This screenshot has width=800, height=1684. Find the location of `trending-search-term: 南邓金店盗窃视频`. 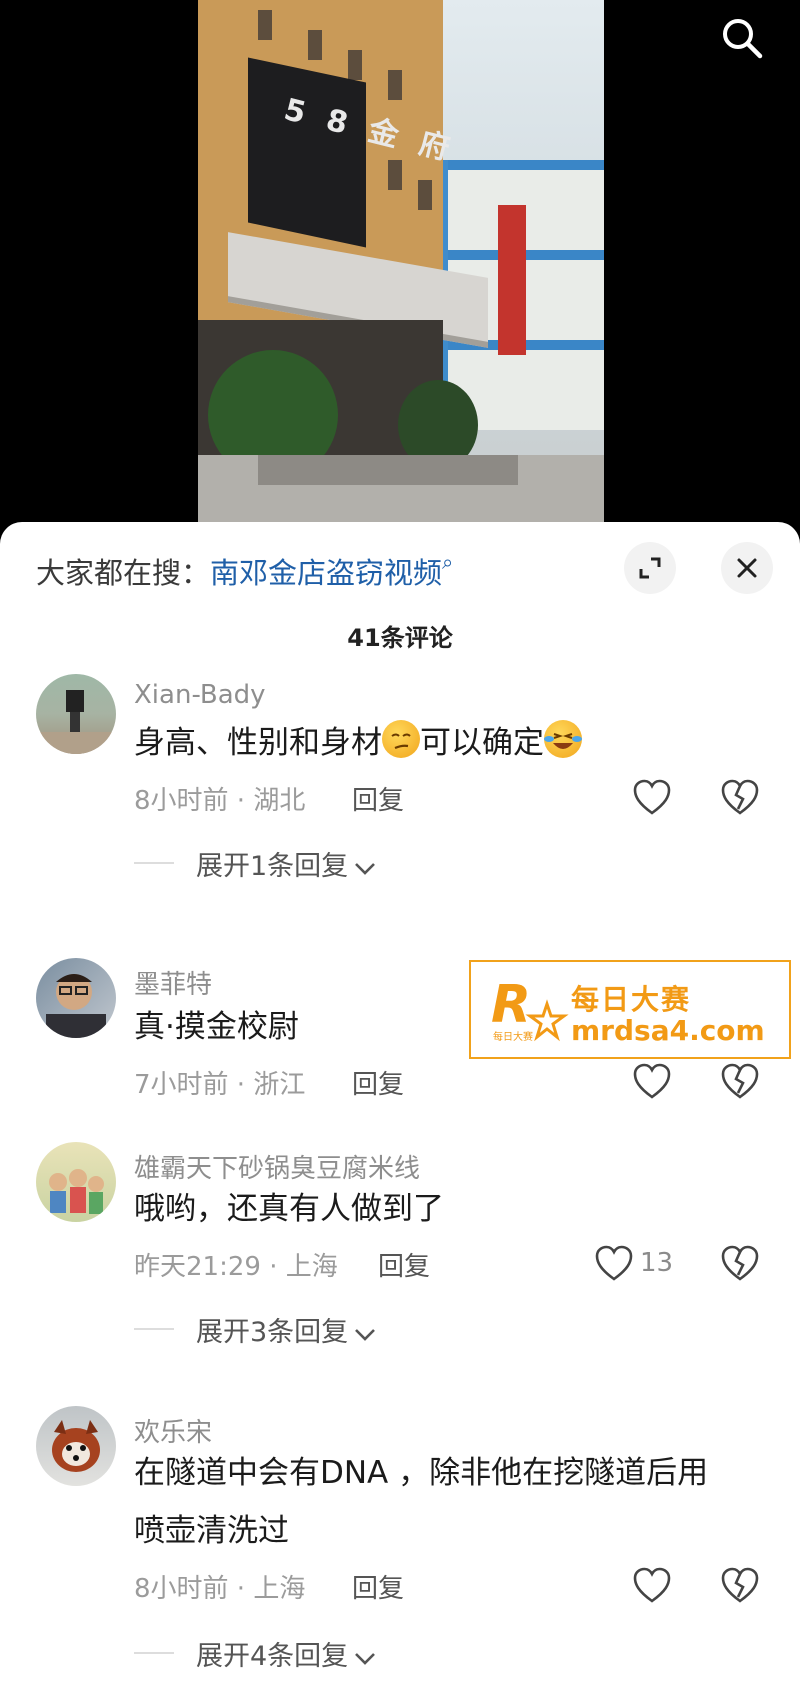

trending-search-term: 南邓金店盗窃视频 is located at coordinates (326, 573).